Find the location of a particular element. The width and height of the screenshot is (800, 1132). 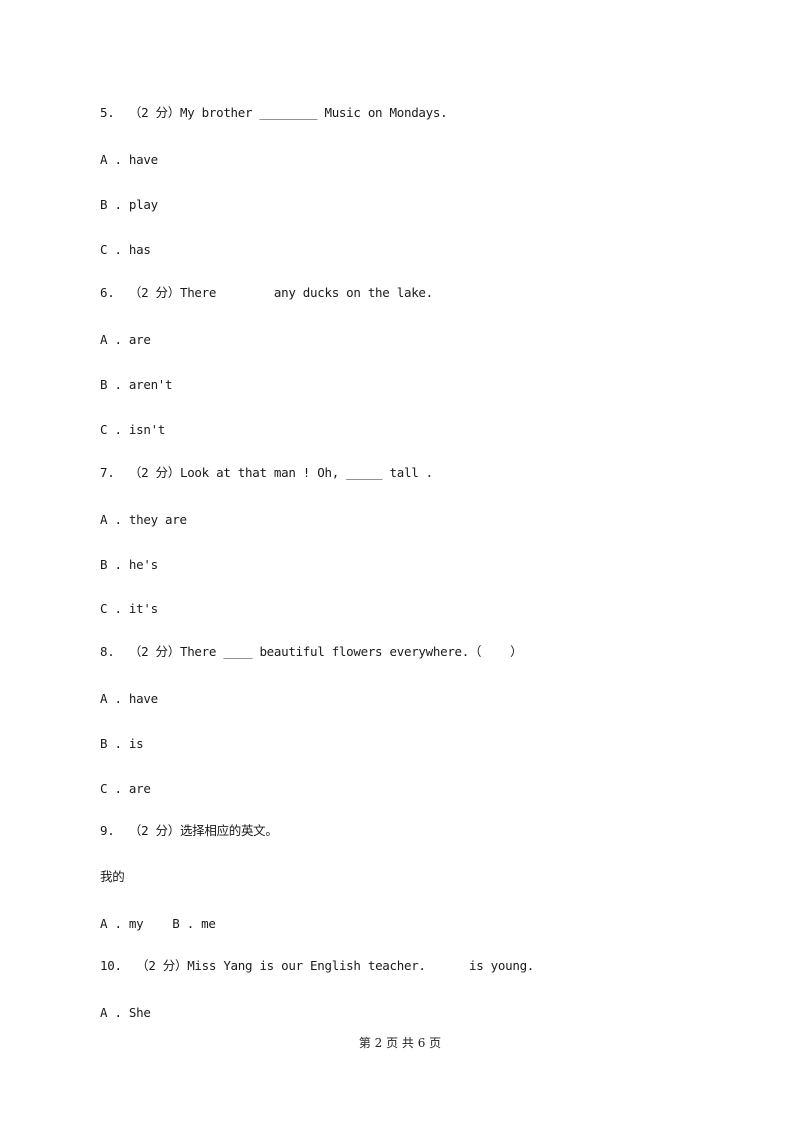

question-text: Look at that man ! Oh, _____ tall . is located at coordinates (306, 472).